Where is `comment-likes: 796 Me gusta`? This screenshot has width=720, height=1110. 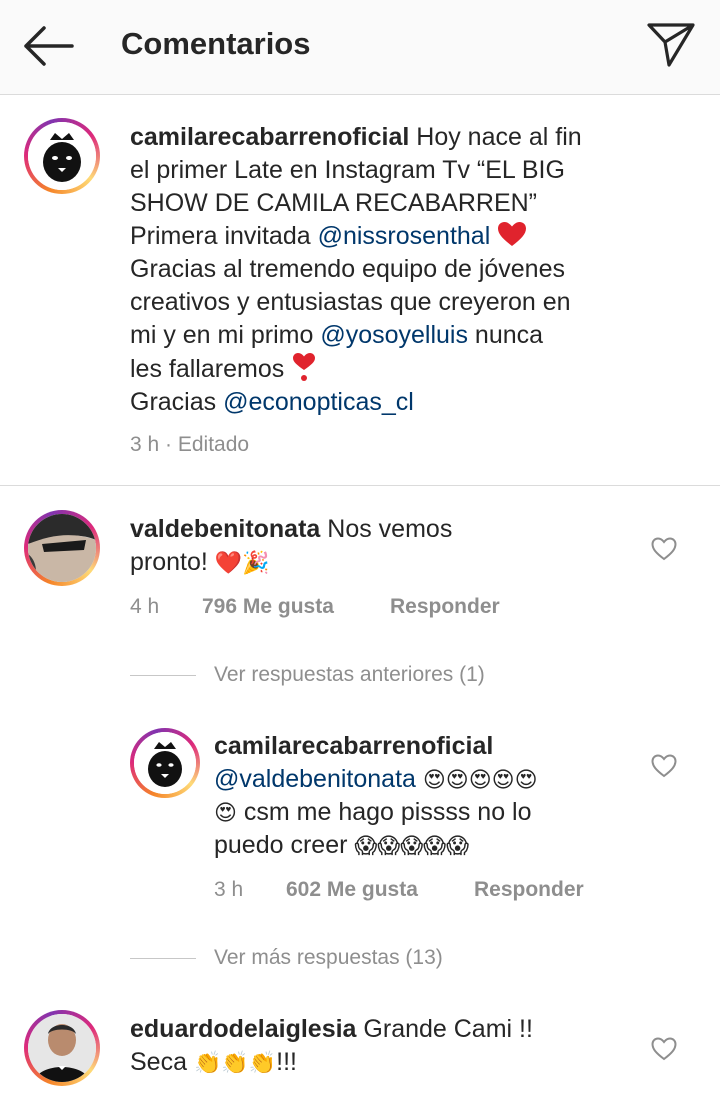 comment-likes: 796 Me gusta is located at coordinates (268, 607).